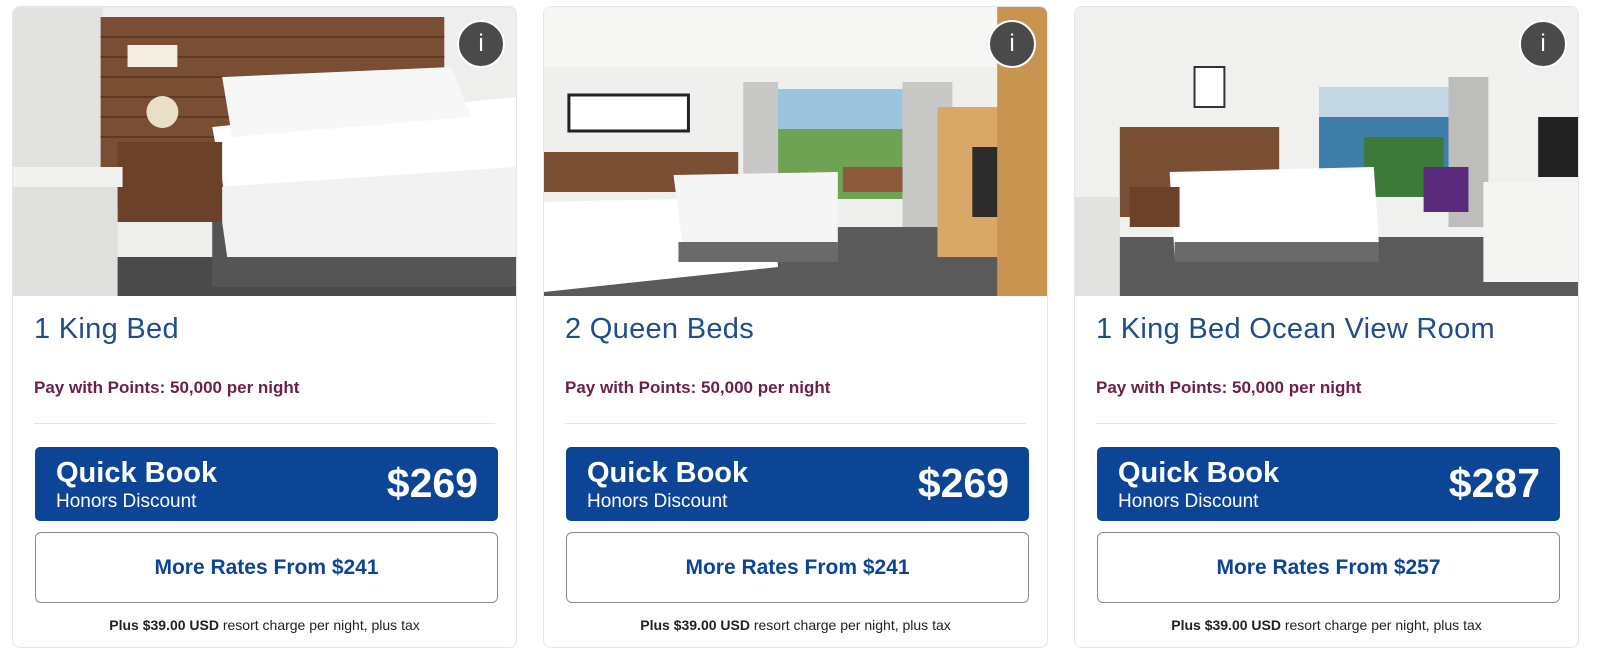 The height and width of the screenshot is (659, 1600). What do you see at coordinates (659, 329) in the screenshot?
I see `room-title: 2 Queen Beds` at bounding box center [659, 329].